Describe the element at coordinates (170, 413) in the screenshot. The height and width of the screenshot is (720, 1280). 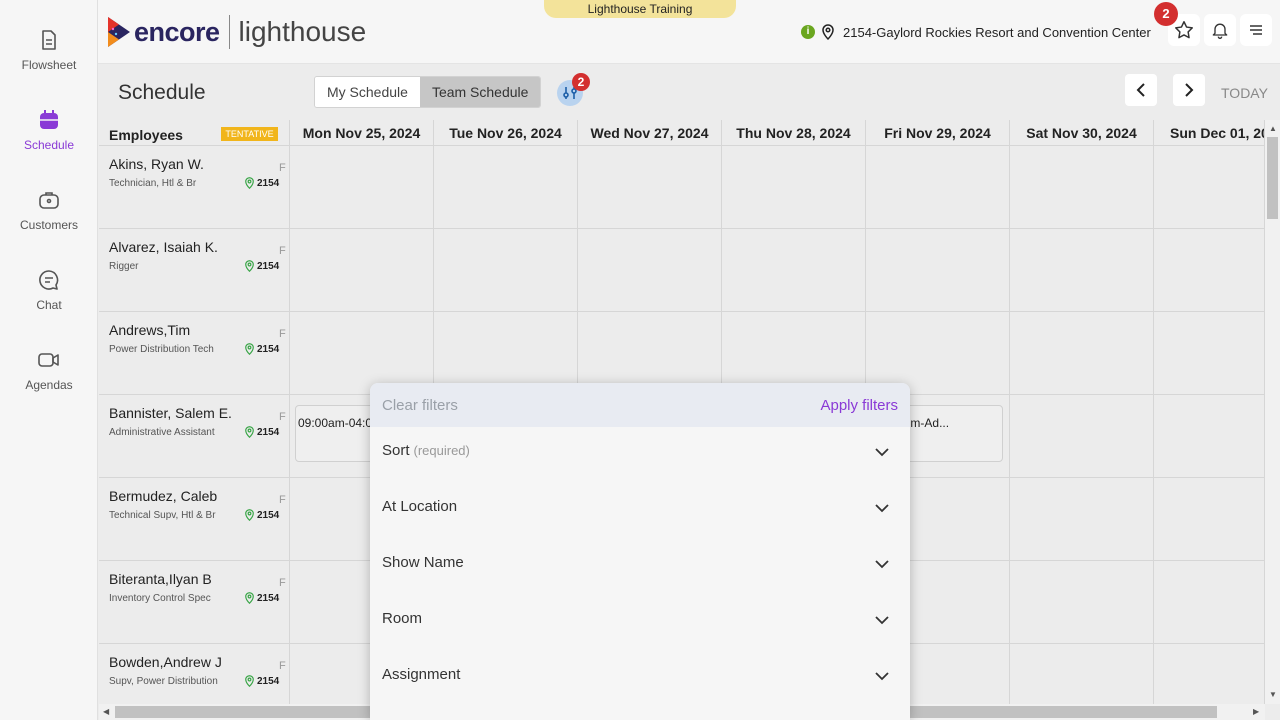
I see `employee-name: Bannister, Salem E.` at that location.